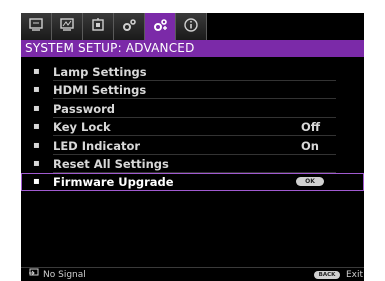  I want to click on menu-item-label: Key Lock, so click(82, 127).